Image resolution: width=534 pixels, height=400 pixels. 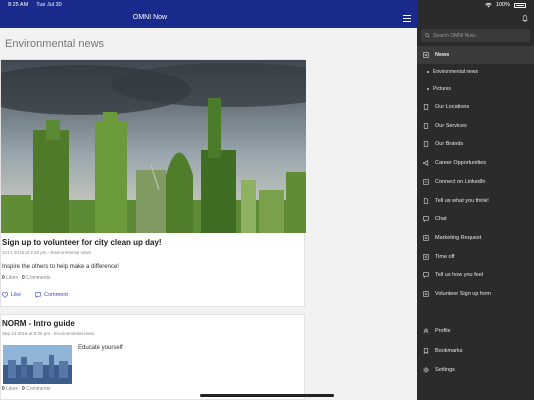 I want to click on menu-item-our-locations: Our Locations, so click(x=475, y=107).